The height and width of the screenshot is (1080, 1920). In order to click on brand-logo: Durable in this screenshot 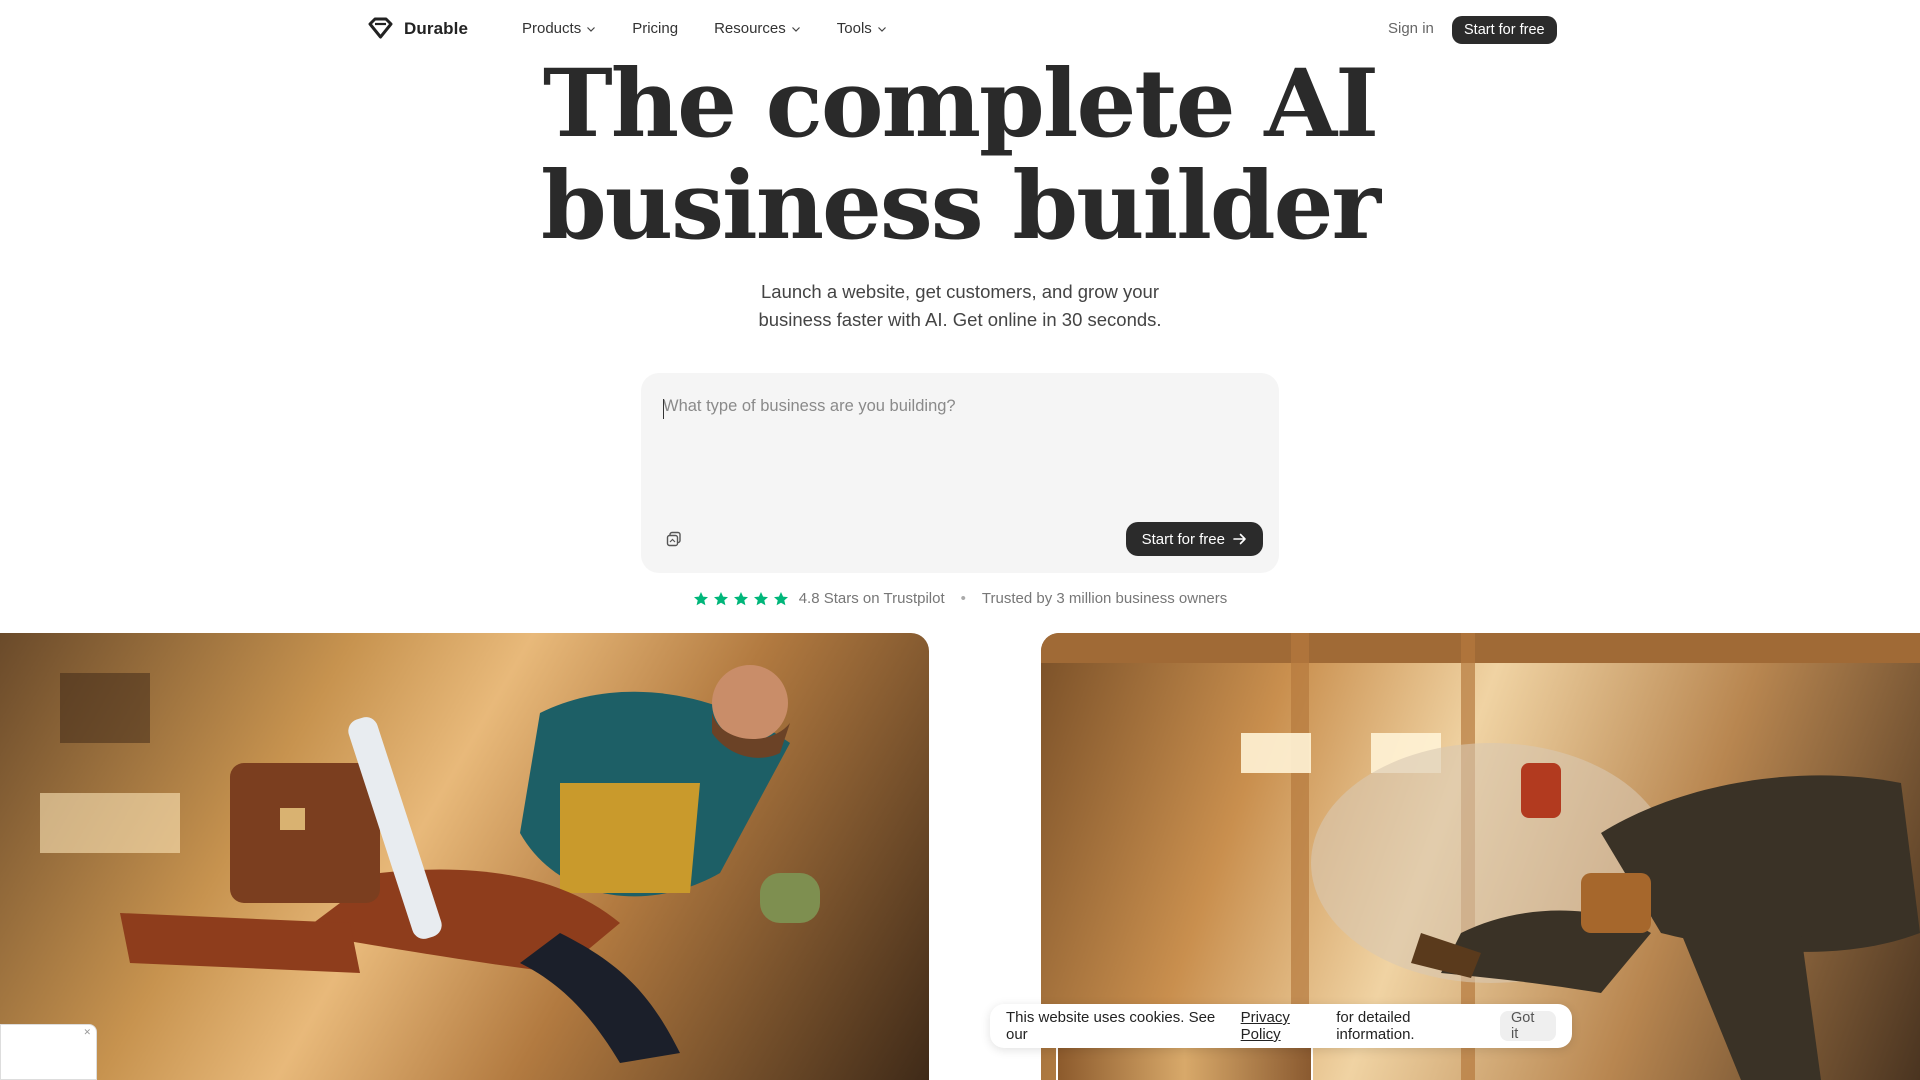, I will do `click(417, 29)`.